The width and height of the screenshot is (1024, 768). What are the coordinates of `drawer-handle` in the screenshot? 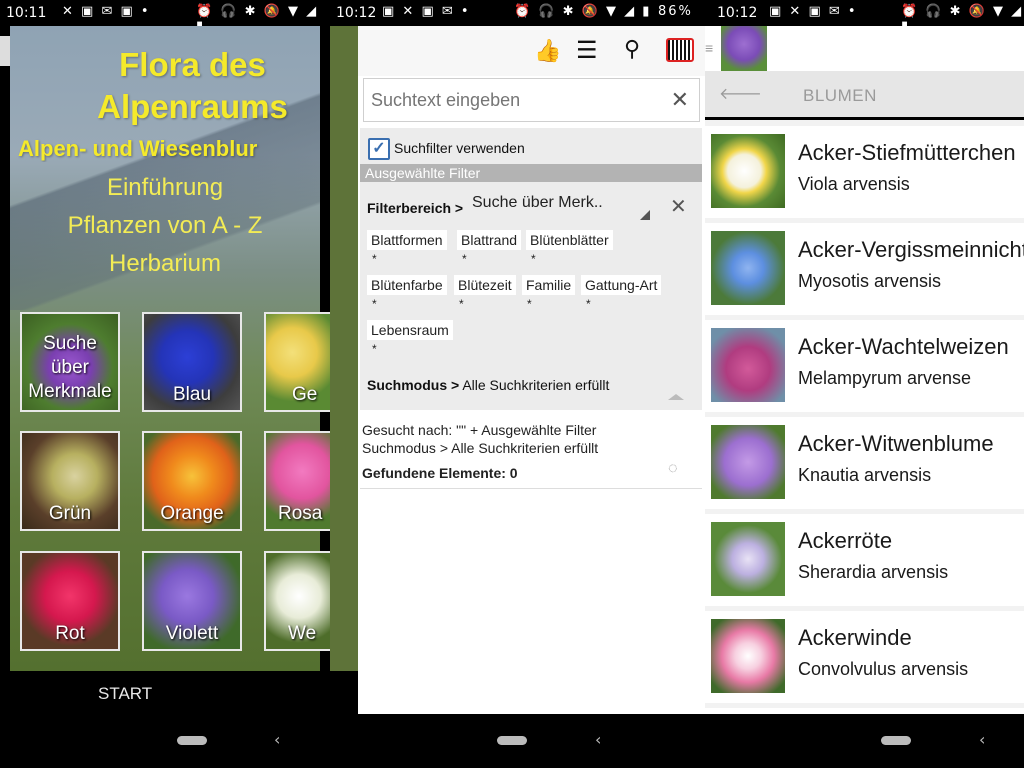 It's located at (5, 51).